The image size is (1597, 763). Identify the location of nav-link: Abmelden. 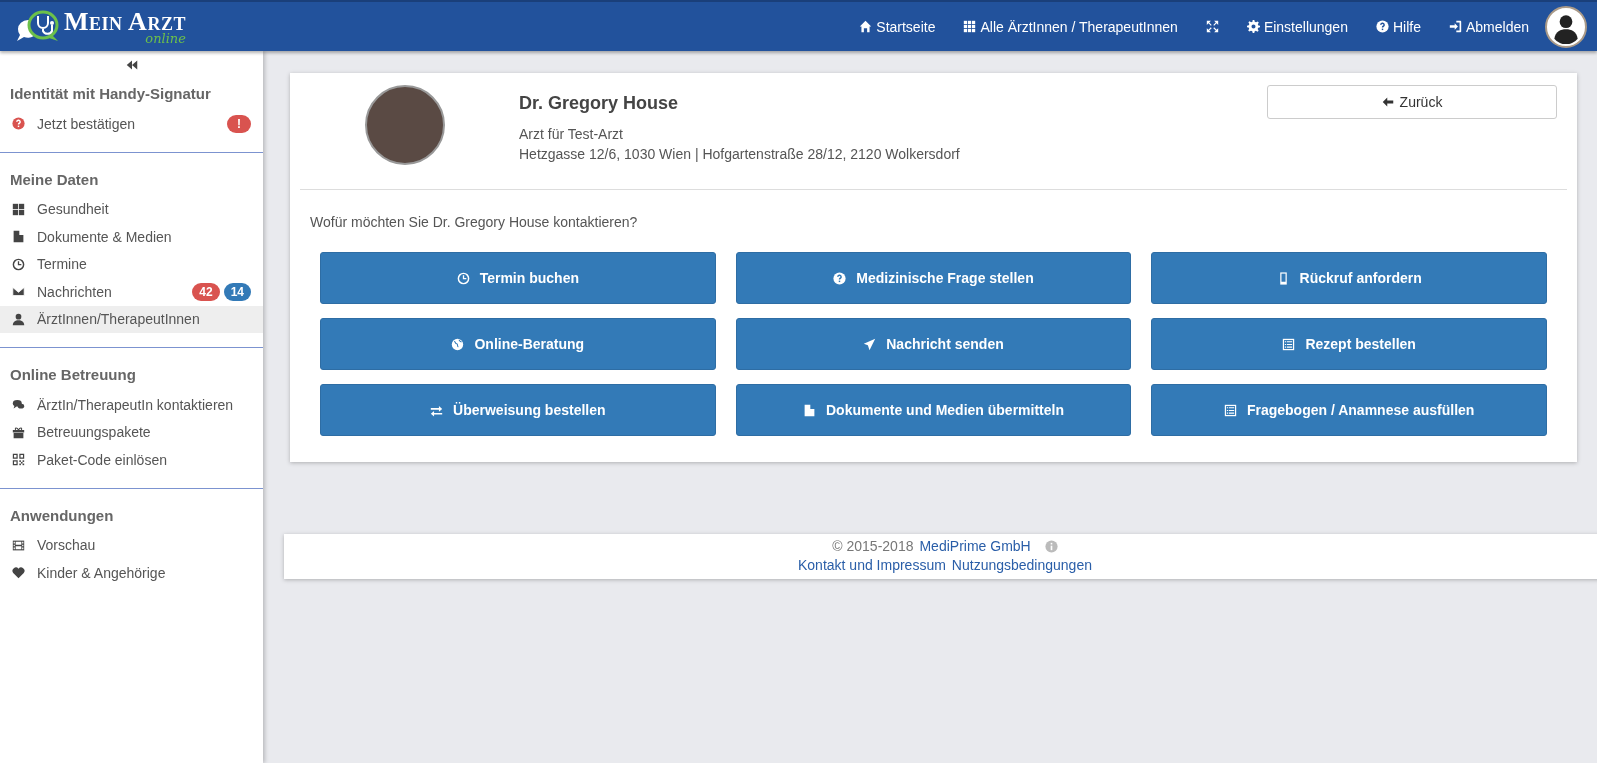
(1488, 26).